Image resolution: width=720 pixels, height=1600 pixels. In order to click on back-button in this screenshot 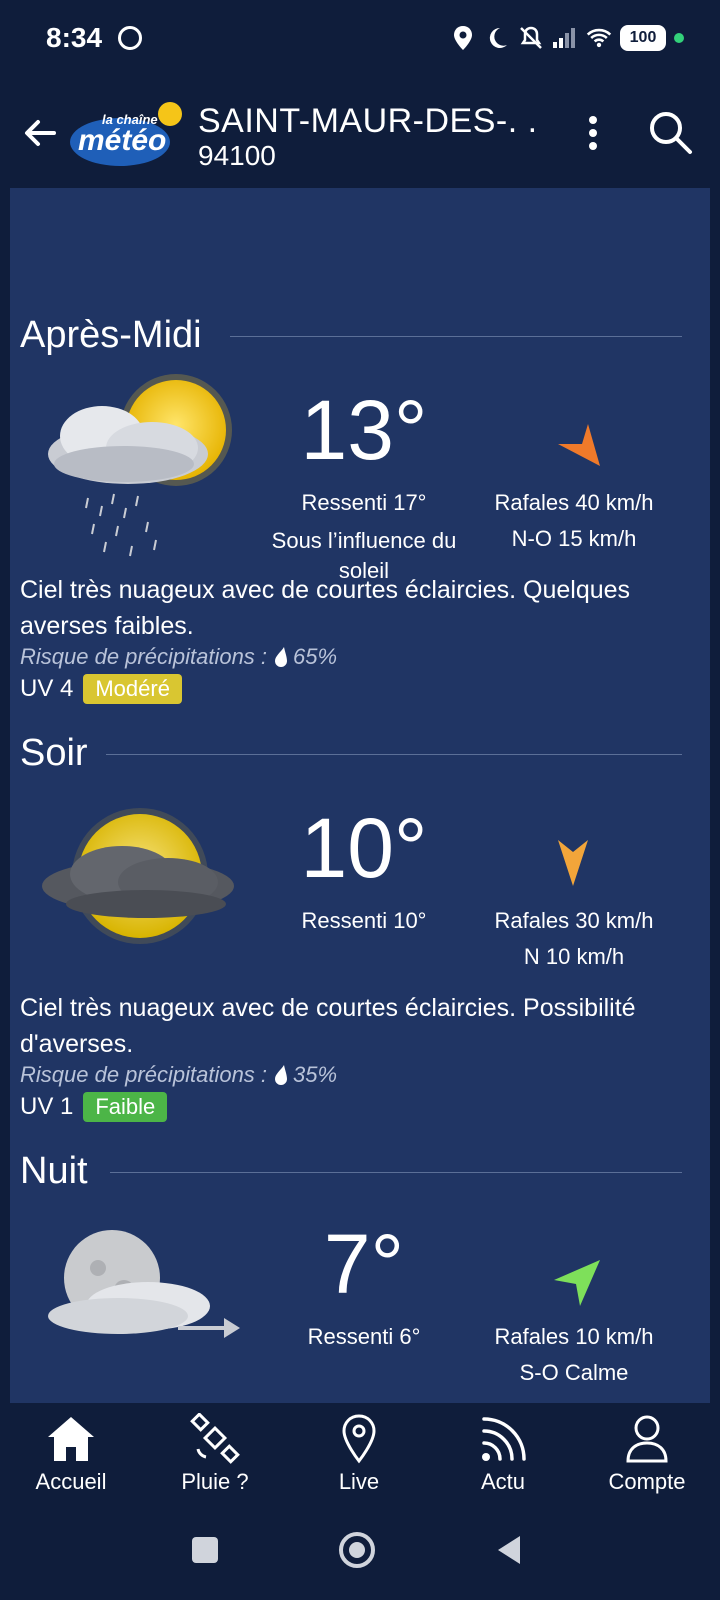, I will do `click(41, 133)`.